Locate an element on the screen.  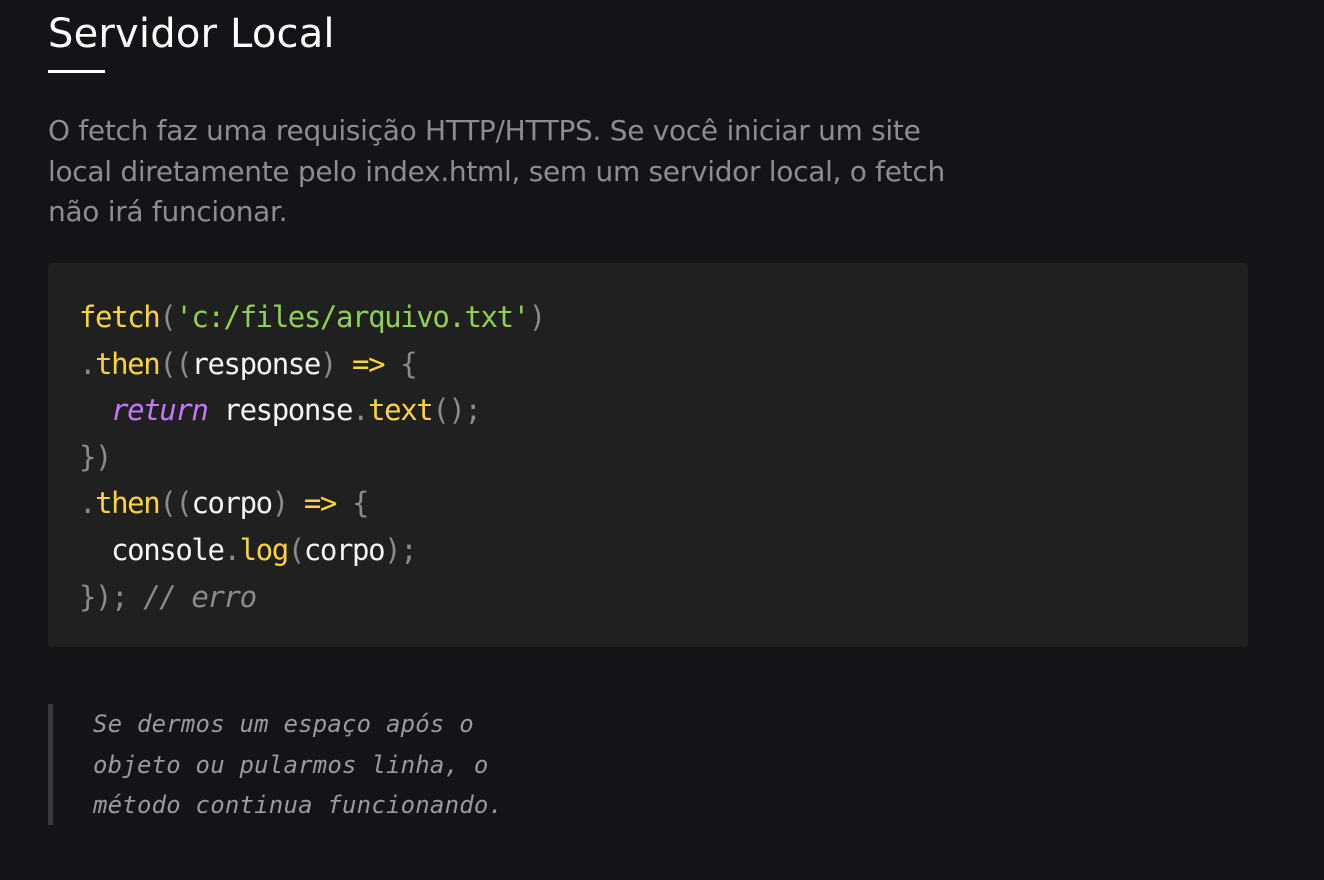
code-function-token: log is located at coordinates (264, 549).